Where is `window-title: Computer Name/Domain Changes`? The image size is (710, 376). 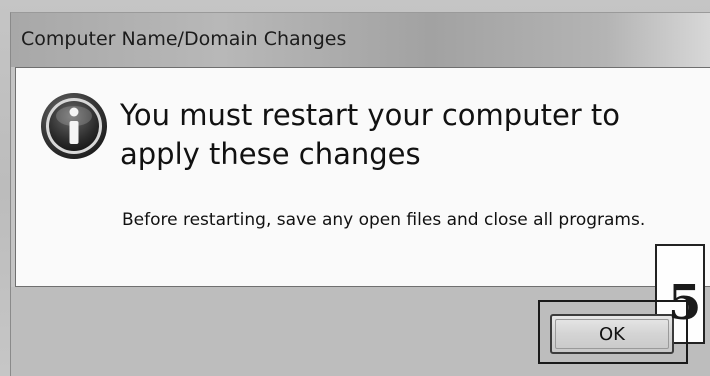
window-title: Computer Name/Domain Changes is located at coordinates (184, 39).